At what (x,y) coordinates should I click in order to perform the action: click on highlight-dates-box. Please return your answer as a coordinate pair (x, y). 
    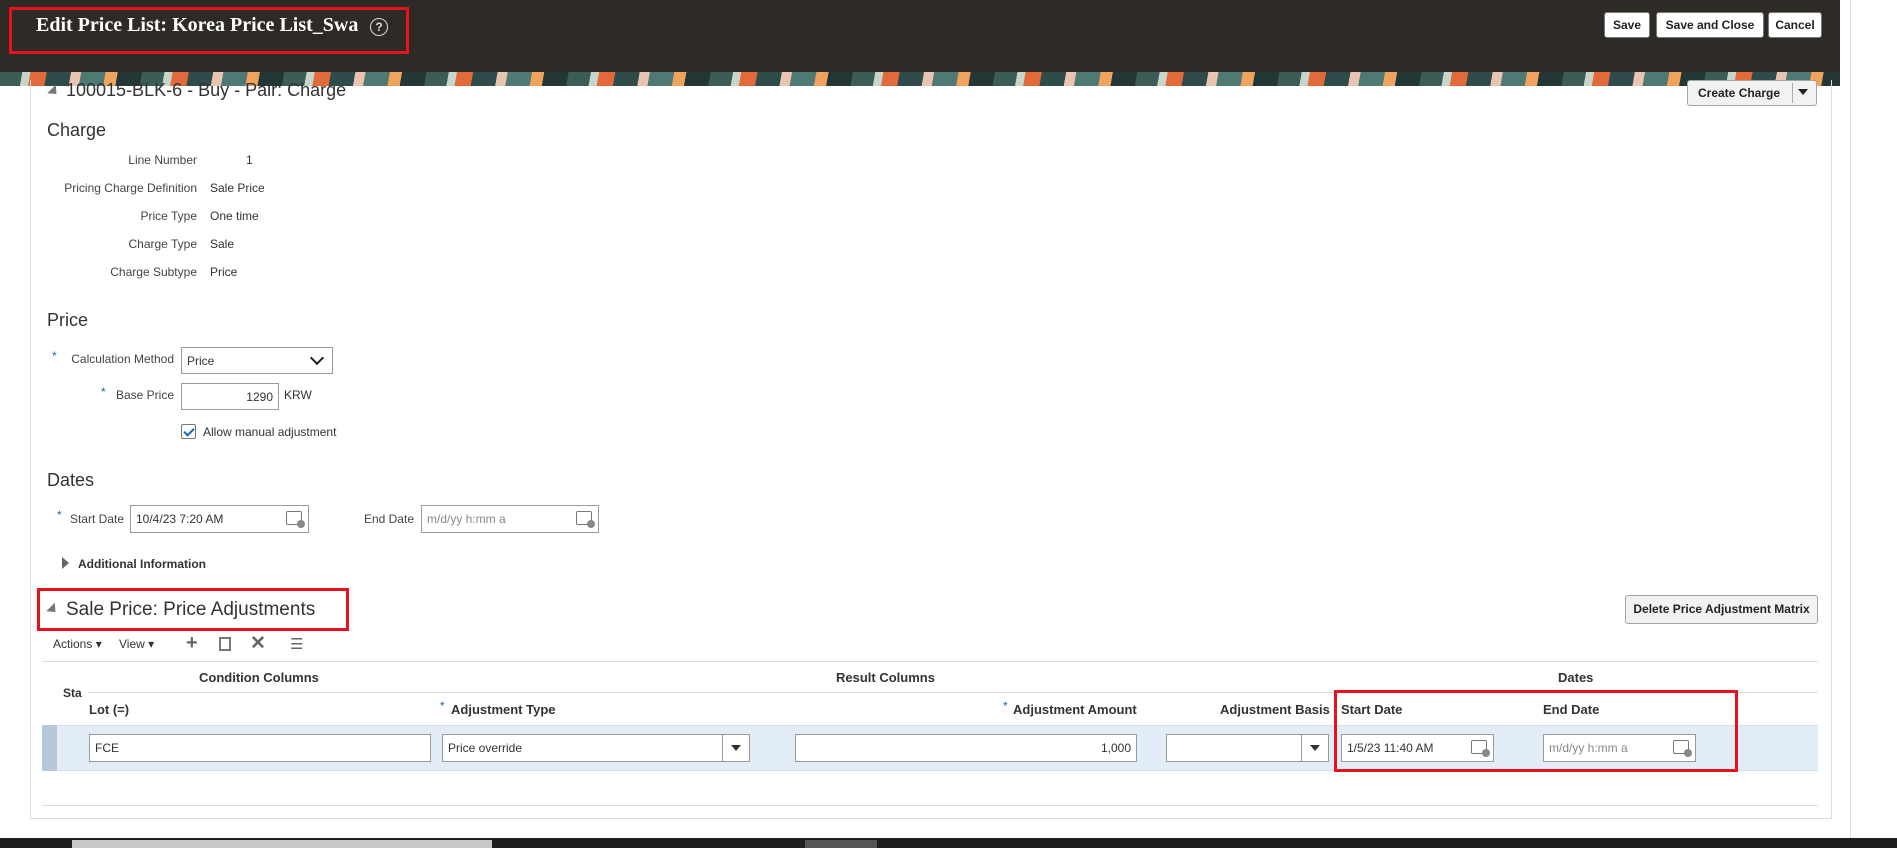
    Looking at the image, I should click on (1536, 731).